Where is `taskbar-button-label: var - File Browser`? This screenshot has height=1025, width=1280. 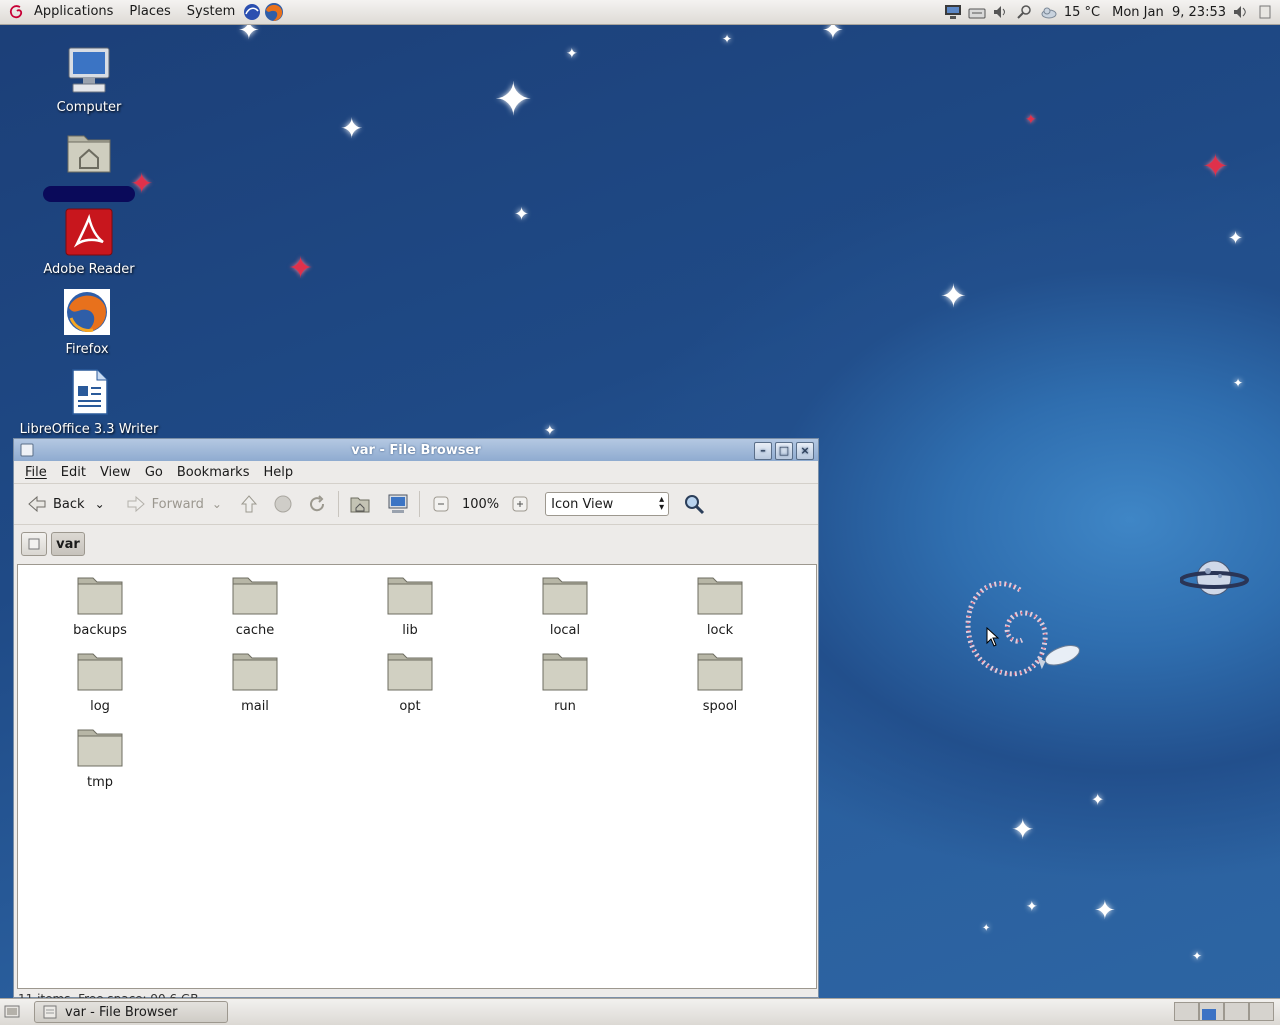
taskbar-button-label: var - File Browser is located at coordinates (121, 1012).